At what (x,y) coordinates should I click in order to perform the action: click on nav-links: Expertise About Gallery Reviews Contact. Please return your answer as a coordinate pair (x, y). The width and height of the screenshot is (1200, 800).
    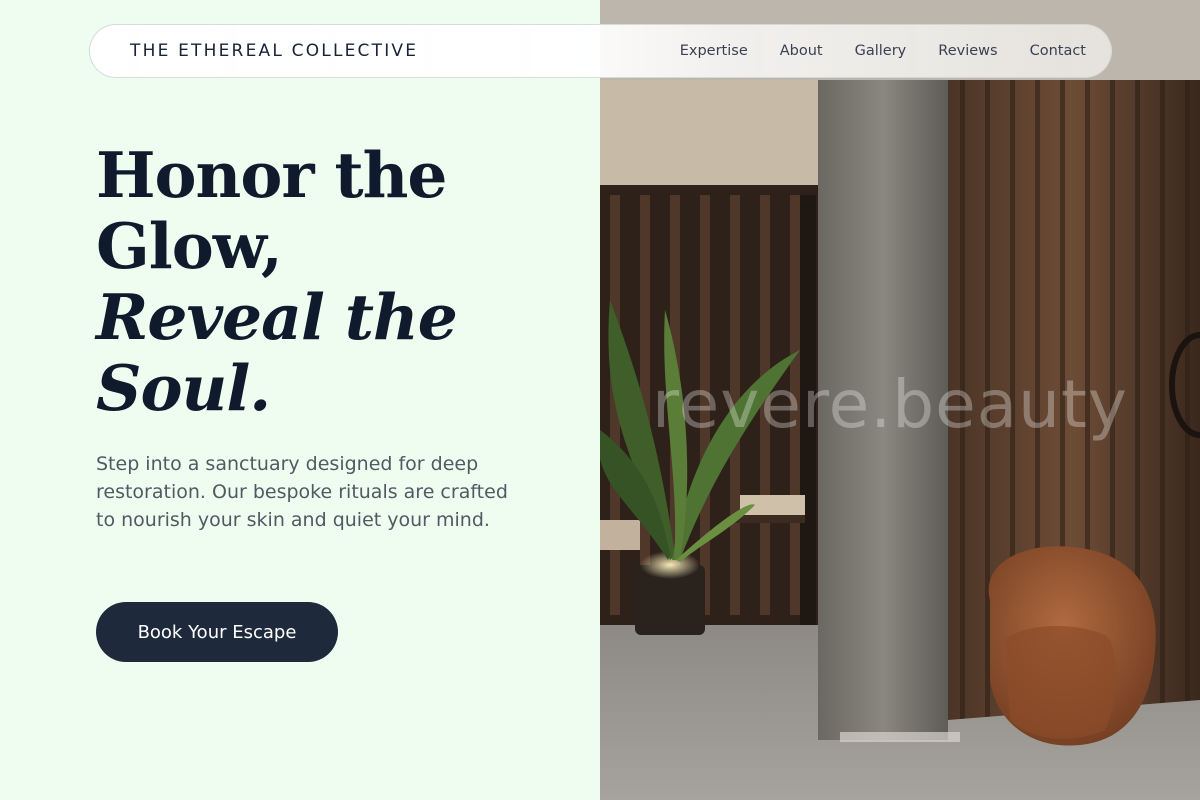
    Looking at the image, I should click on (883, 51).